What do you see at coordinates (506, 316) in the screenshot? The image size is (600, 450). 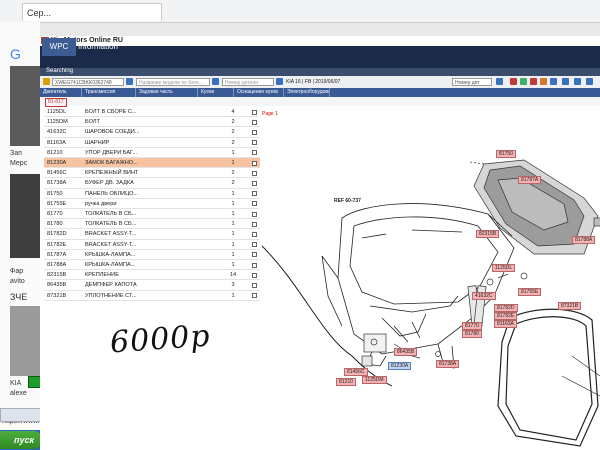 I see `callout-81782E: 81782E` at bounding box center [506, 316].